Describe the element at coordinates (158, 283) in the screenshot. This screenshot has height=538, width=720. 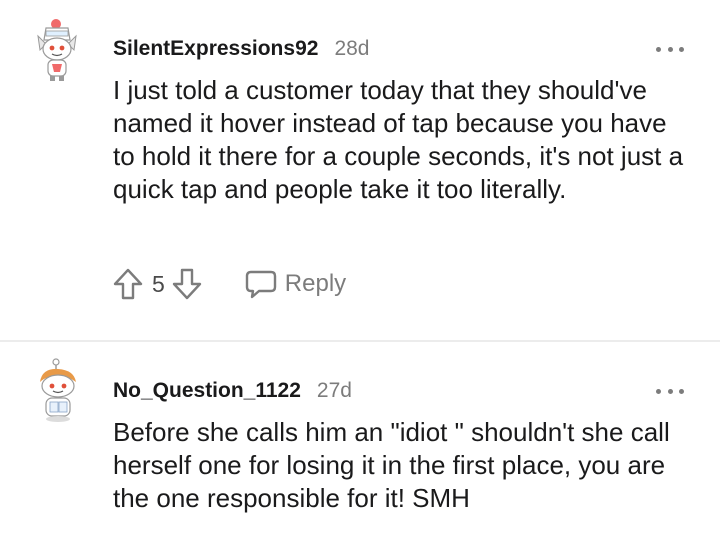
I see `vote-score: 5` at that location.